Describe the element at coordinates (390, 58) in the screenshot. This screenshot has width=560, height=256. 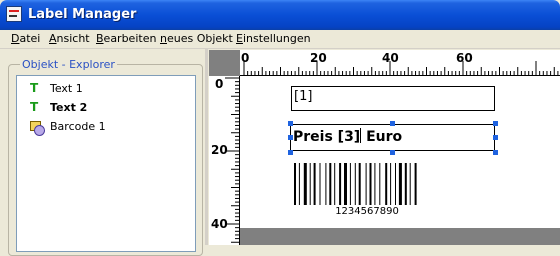
I see `ruler-top-label: 40` at that location.